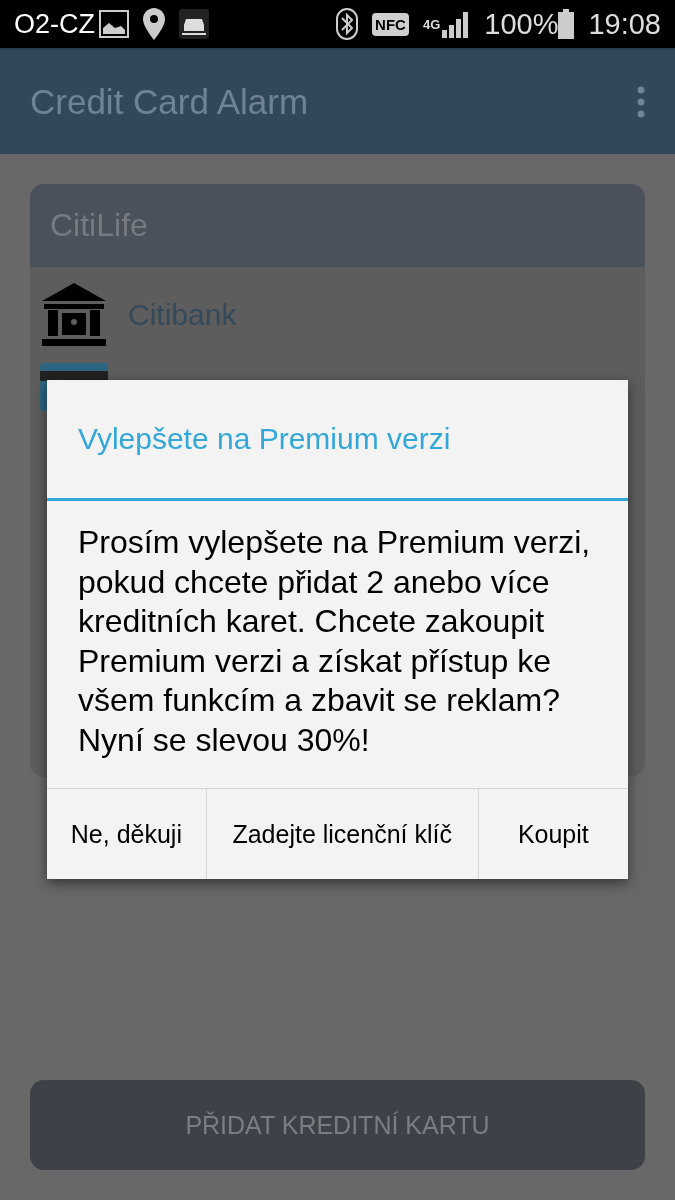  Describe the element at coordinates (337, 440) in the screenshot. I see `dialog-title: Vylepšete na Premium verzi` at that location.